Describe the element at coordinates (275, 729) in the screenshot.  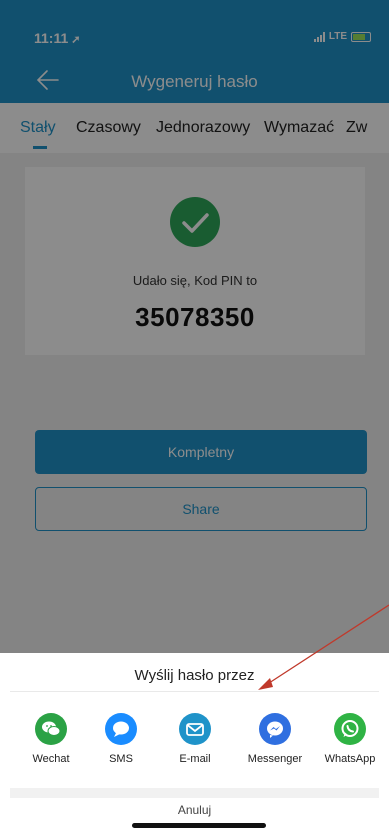
I see `messenger-icon` at that location.